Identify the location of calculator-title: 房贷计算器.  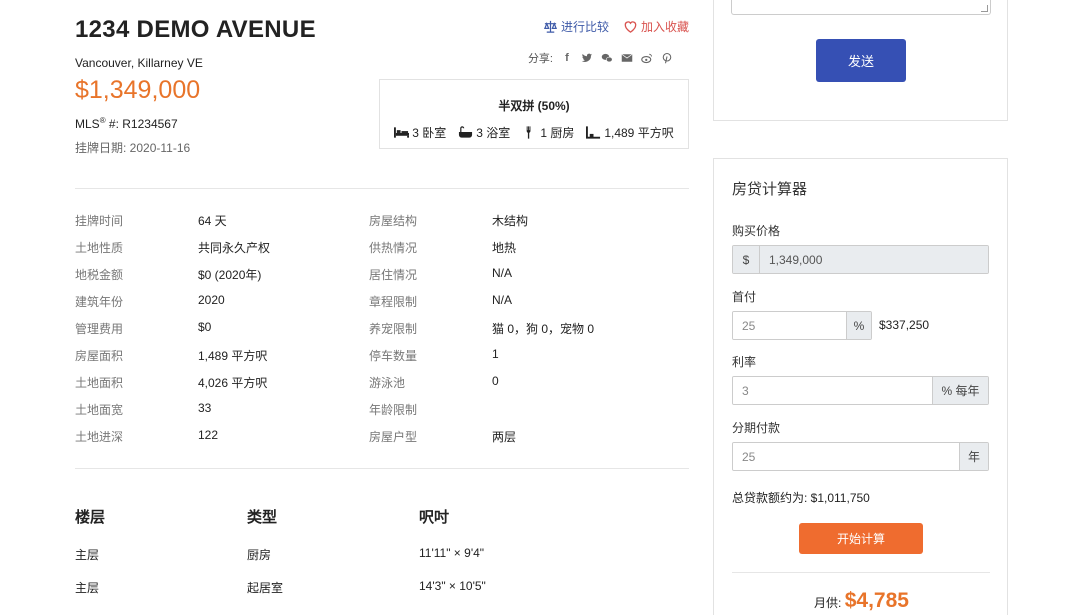
(770, 189).